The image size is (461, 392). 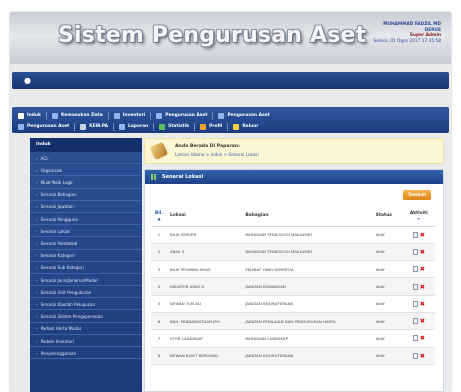 I want to click on sidebar-item-penyelenggaraan: › Penyelenggaraan, so click(x=86, y=353).